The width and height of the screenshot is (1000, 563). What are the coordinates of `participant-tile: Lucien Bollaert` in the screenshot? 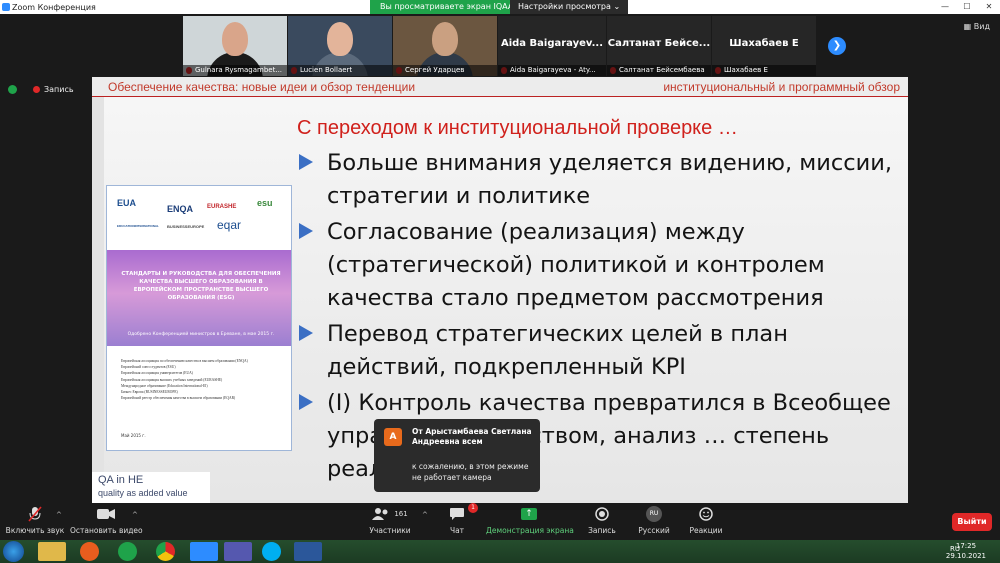 It's located at (340, 46).